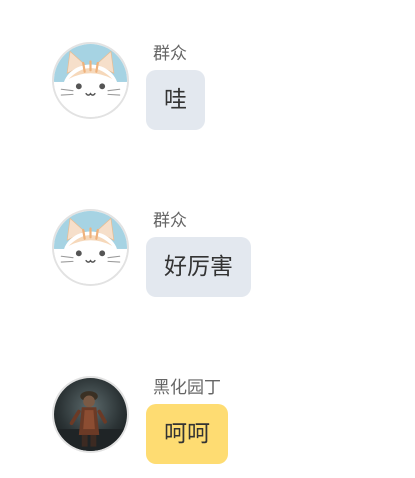 This screenshot has width=415, height=478. I want to click on message-bubble: 好厉害, so click(198, 267).